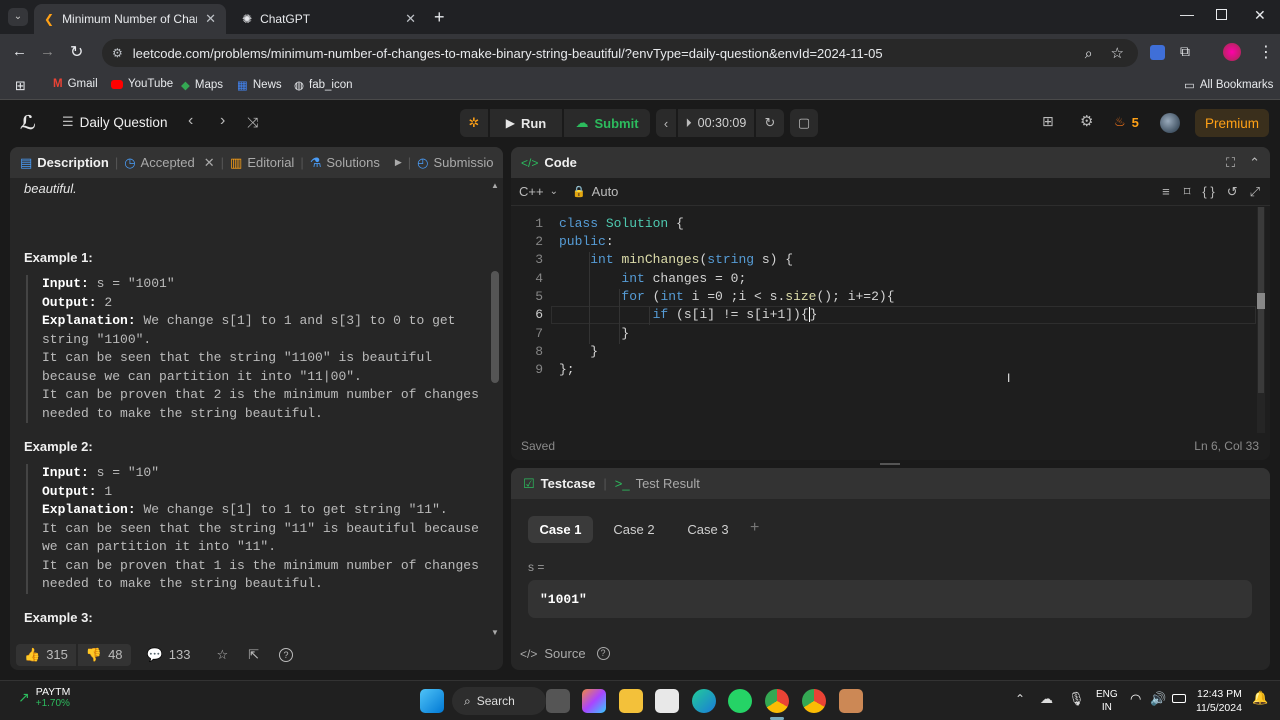 Image resolution: width=1280 pixels, height=720 pixels. Describe the element at coordinates (814, 701) in the screenshot. I see `chrome-icon` at that location.